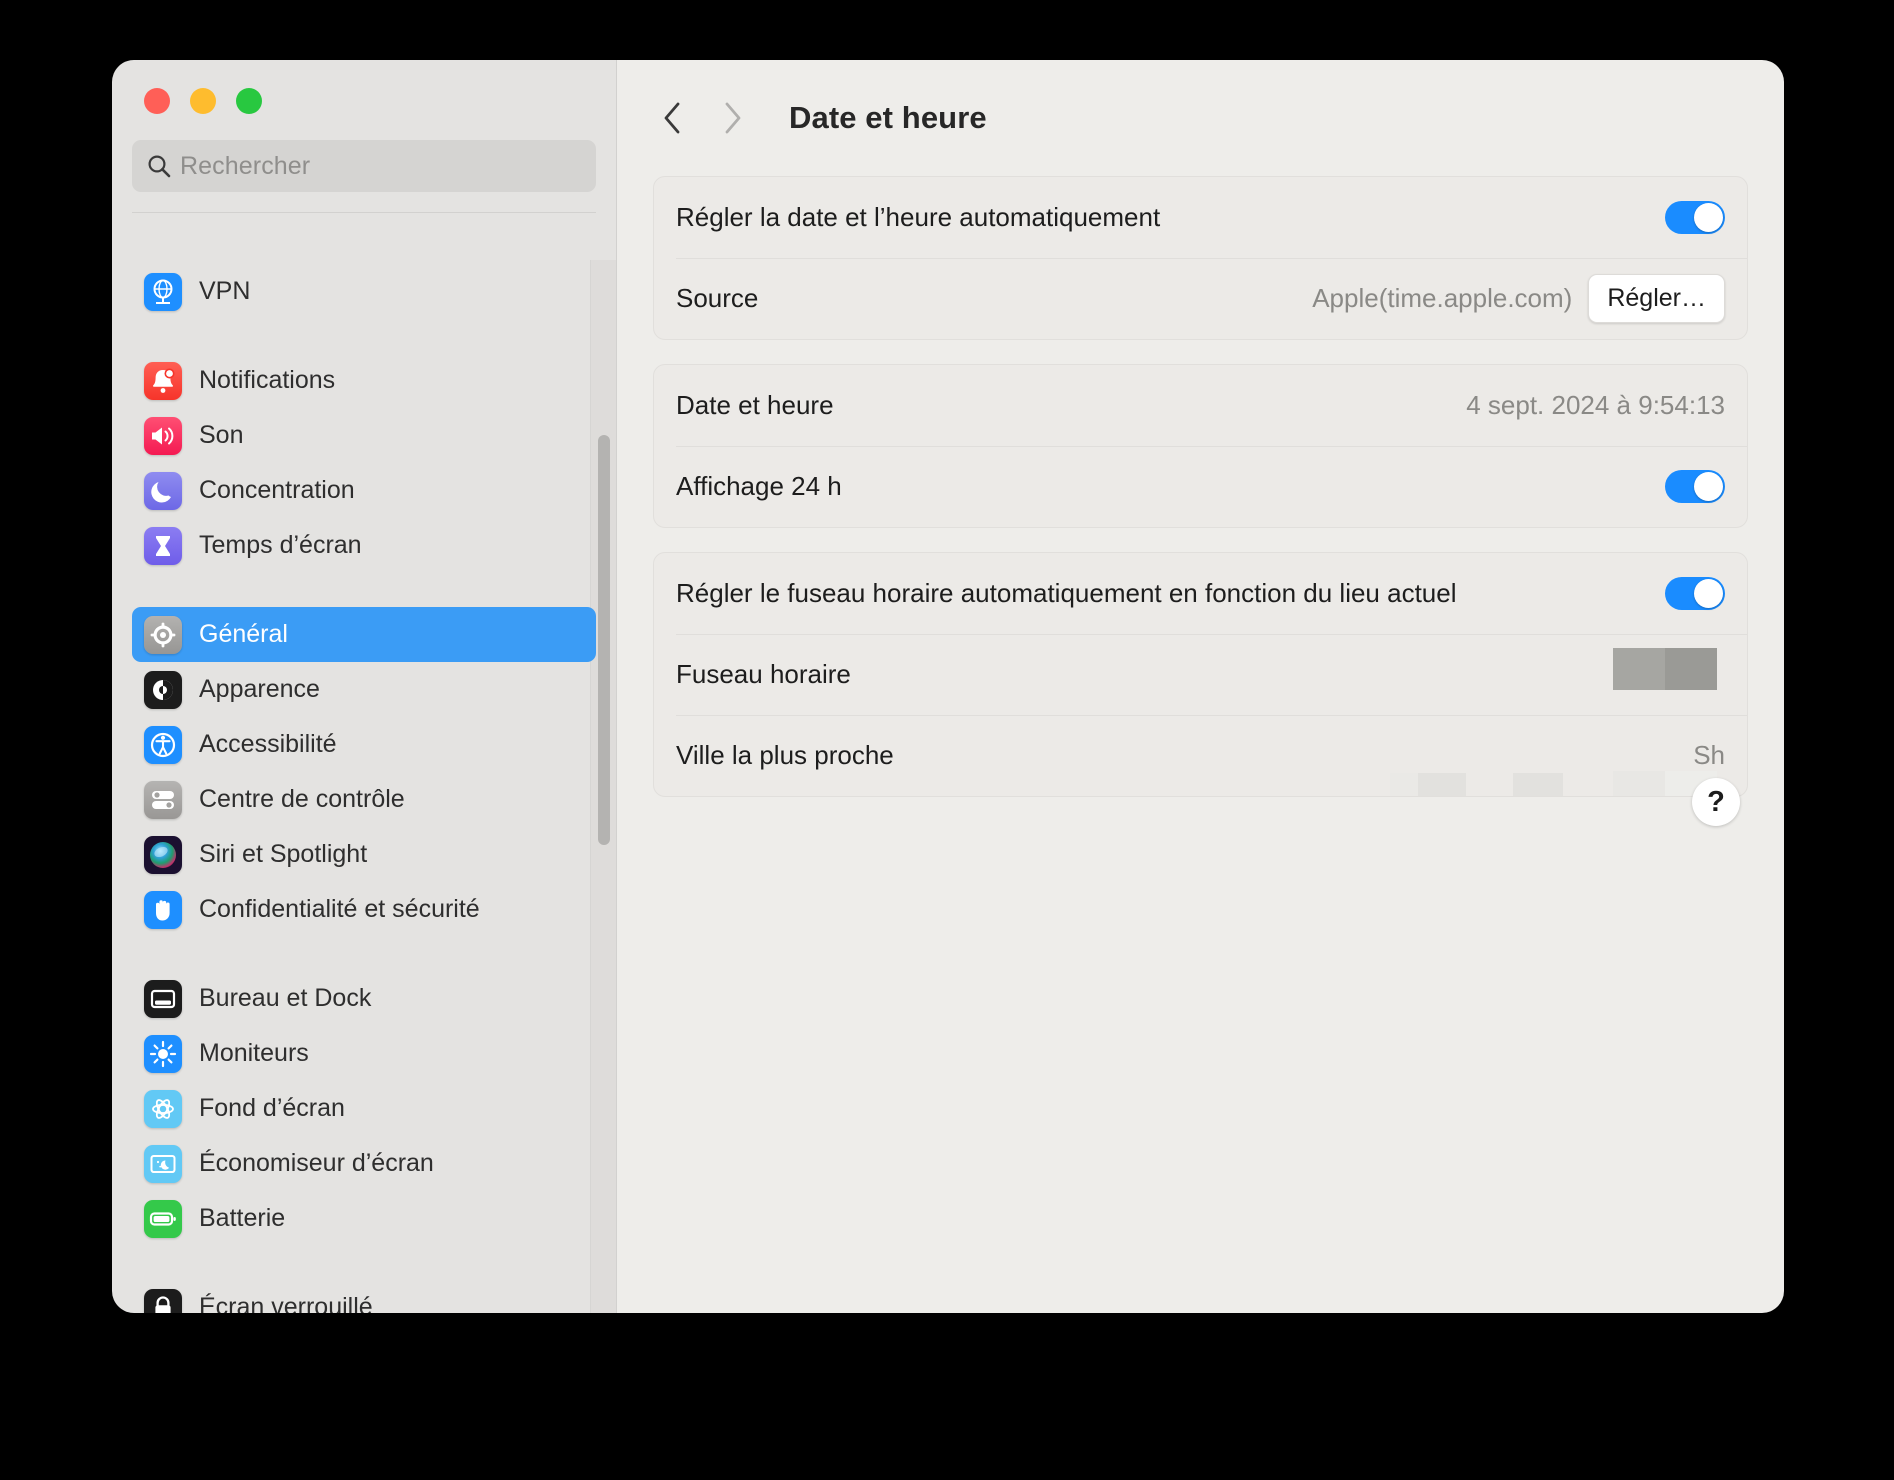  I want to click on row-24h-display: Affichage 24 h, so click(1200, 486).